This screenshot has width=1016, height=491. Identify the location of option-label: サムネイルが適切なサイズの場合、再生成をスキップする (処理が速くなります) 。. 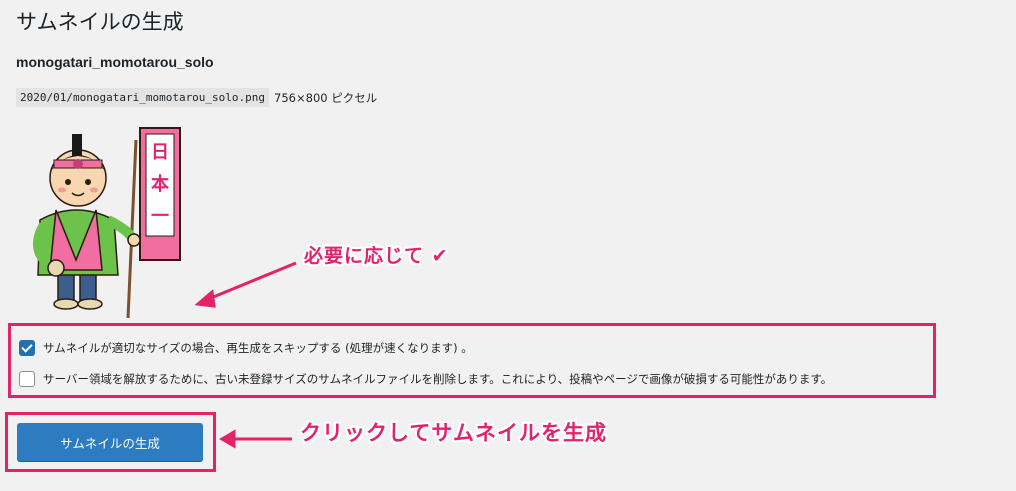
(258, 348).